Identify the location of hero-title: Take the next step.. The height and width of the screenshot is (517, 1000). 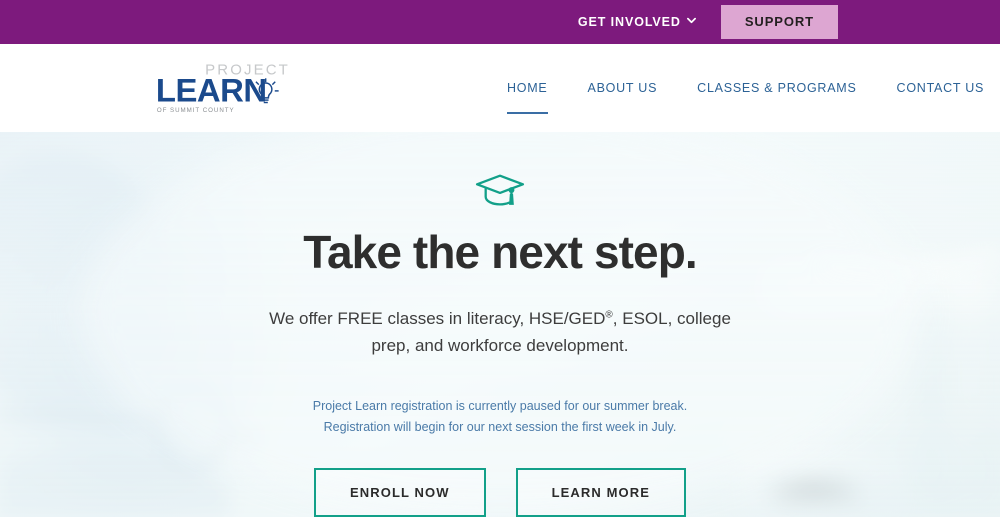
(500, 252).